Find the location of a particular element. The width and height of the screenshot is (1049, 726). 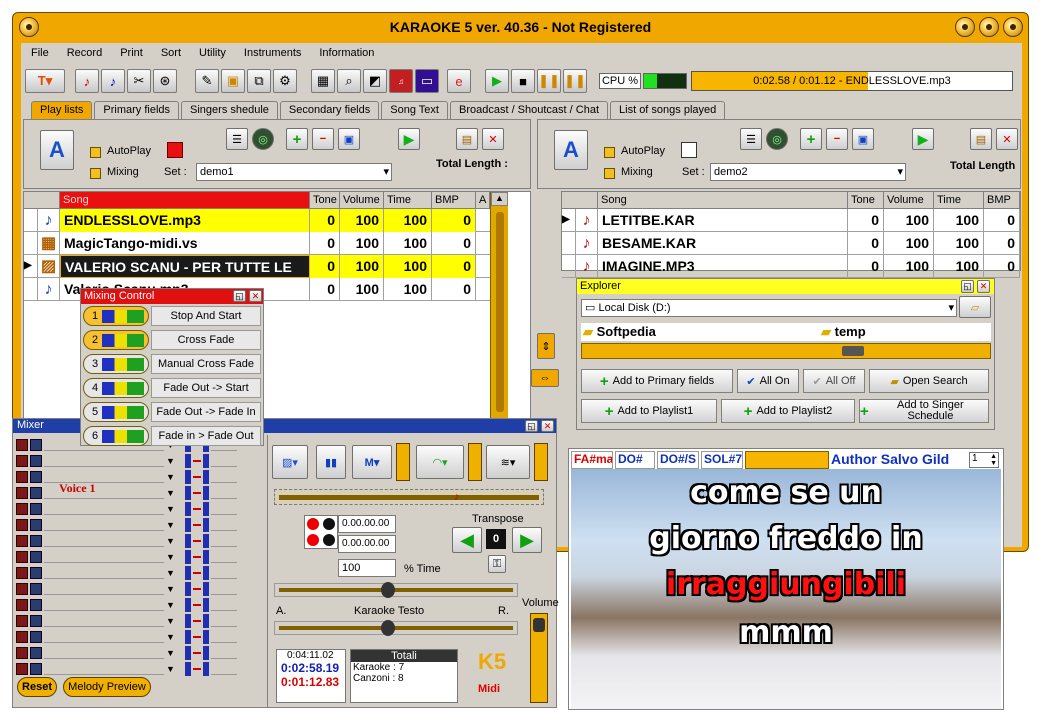

font-dropdown-button: T▾ is located at coordinates (45, 81).